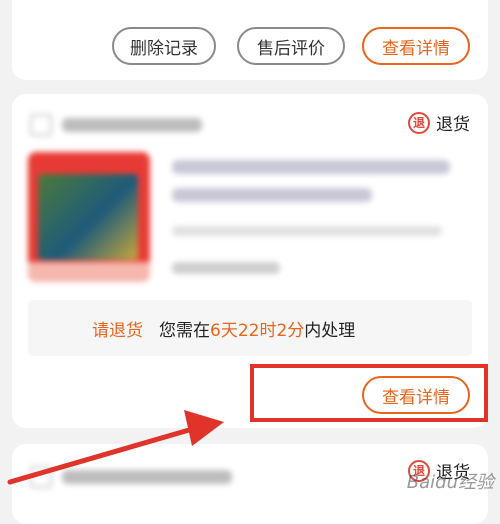 Image resolution: width=500 pixels, height=524 pixels. I want to click on return-status: 退 退货, so click(439, 122).